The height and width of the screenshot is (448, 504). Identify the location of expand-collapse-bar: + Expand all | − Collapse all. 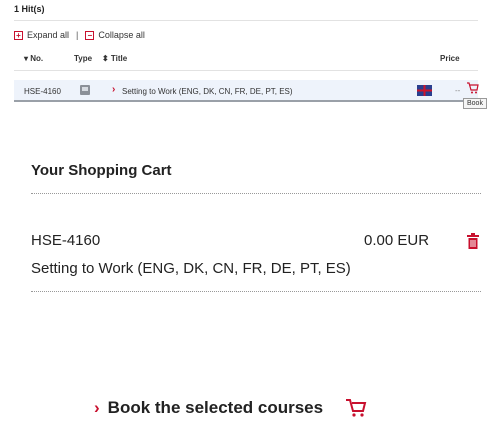
(79, 35).